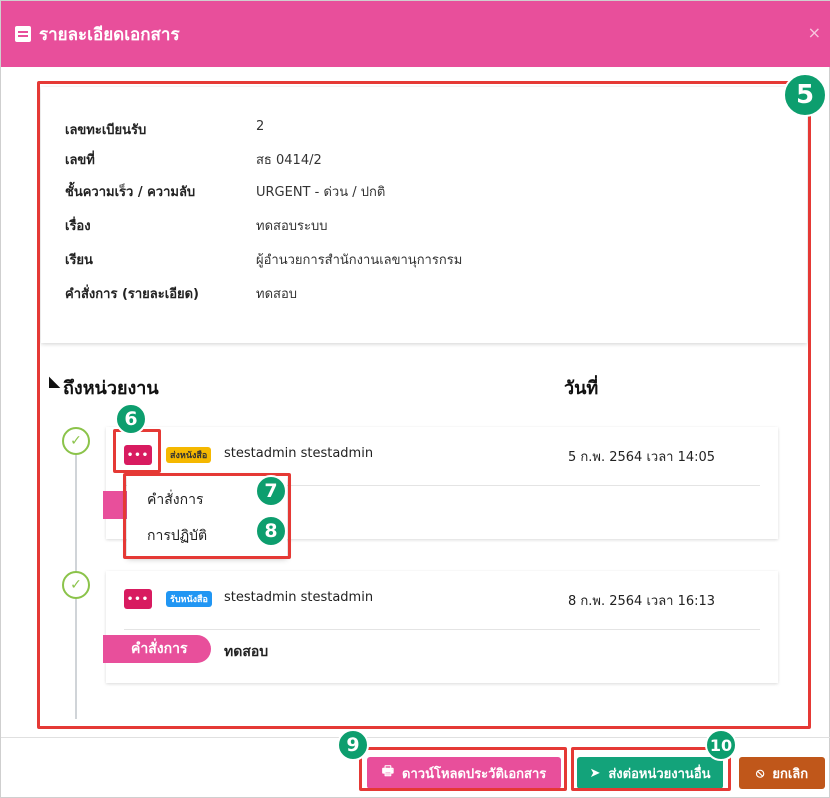 This screenshot has height=798, width=830. What do you see at coordinates (79, 260) in the screenshot?
I see `info-label: เรียน` at bounding box center [79, 260].